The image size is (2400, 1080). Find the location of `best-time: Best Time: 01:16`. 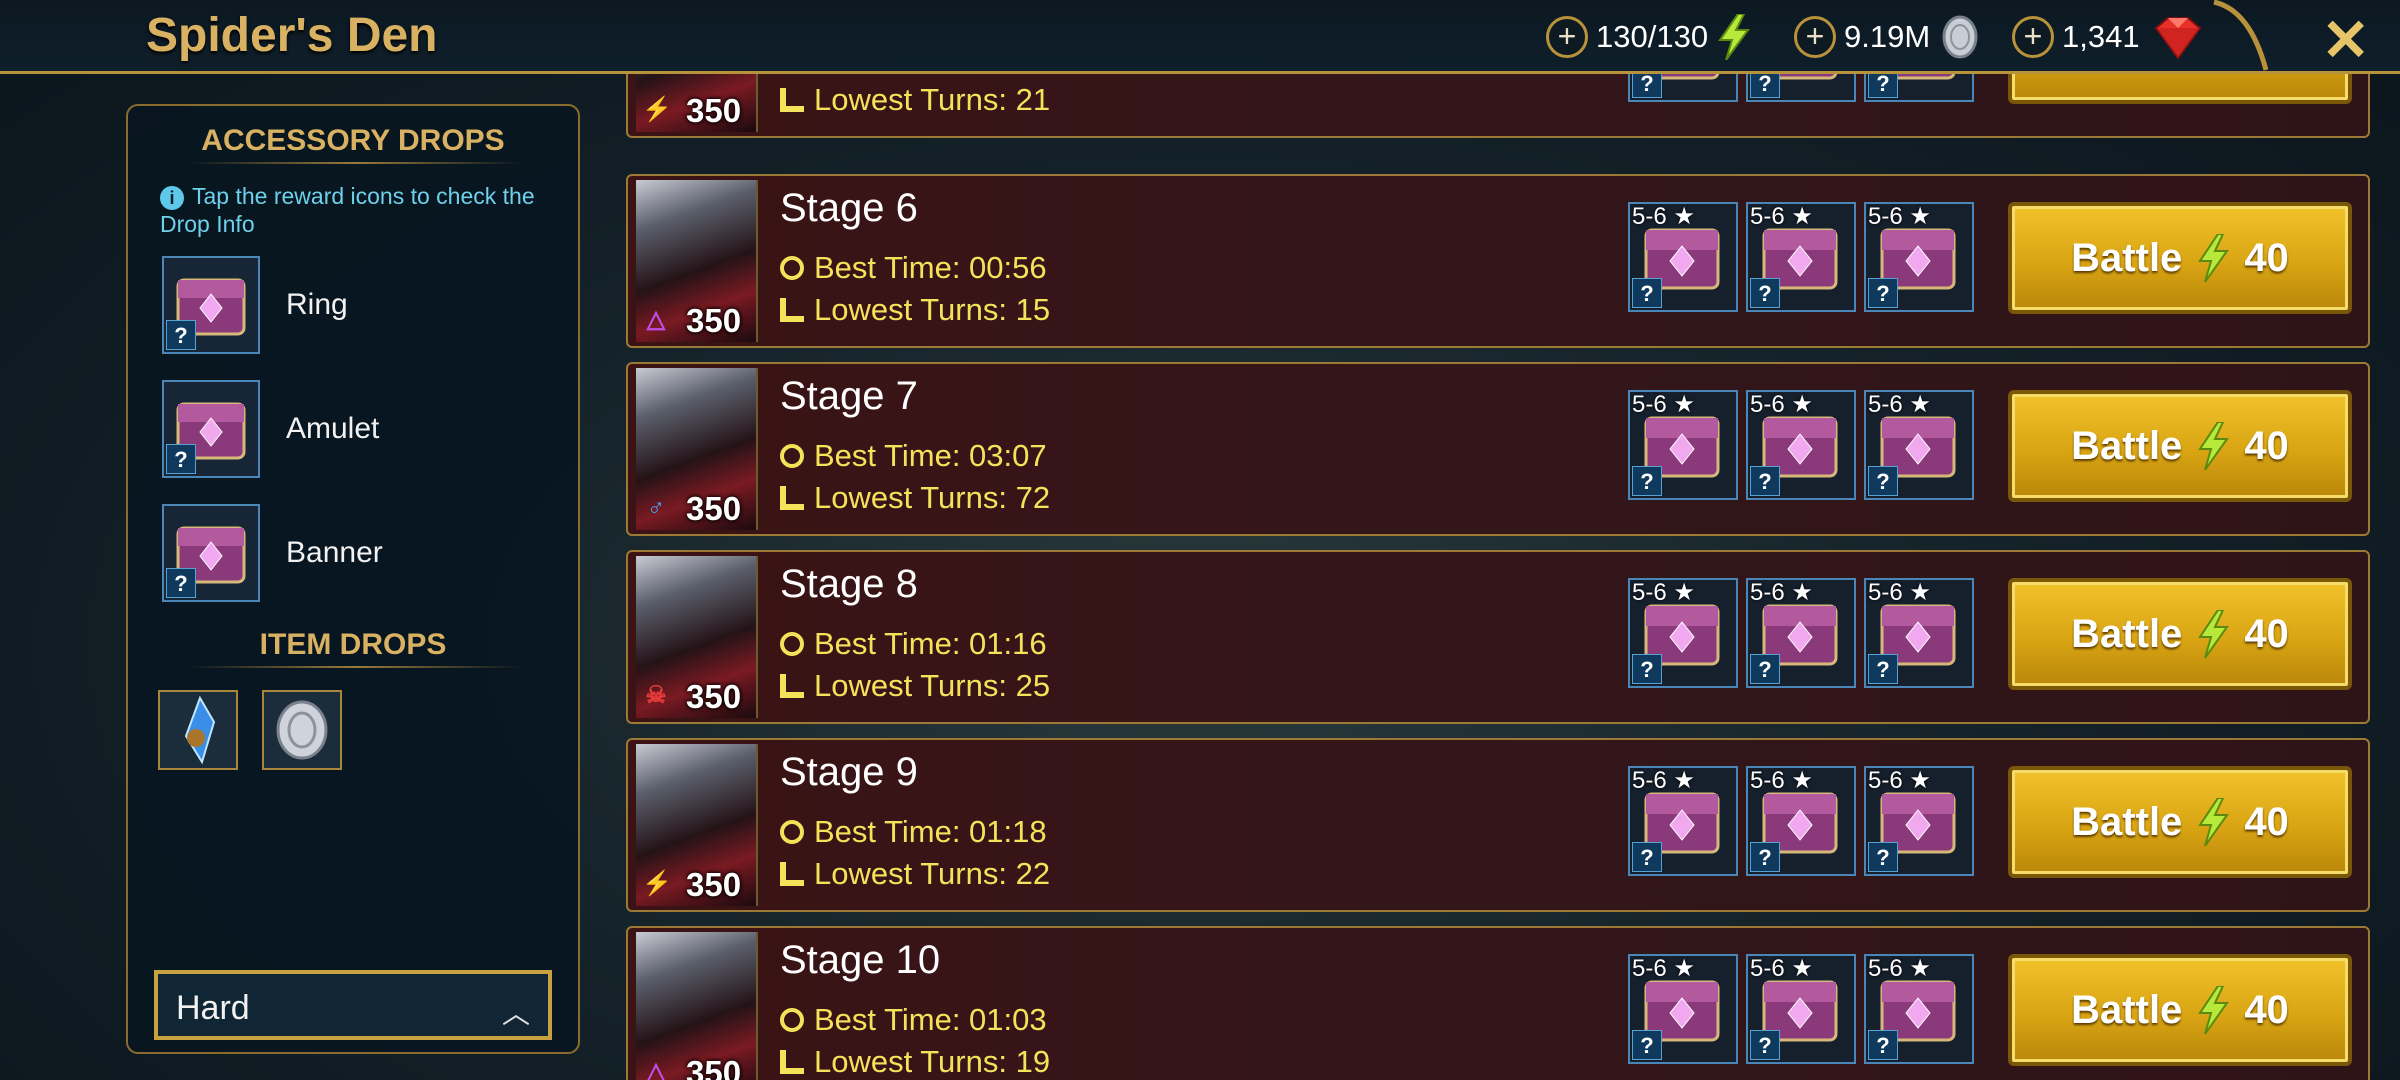

best-time: Best Time: 01:16 is located at coordinates (913, 644).